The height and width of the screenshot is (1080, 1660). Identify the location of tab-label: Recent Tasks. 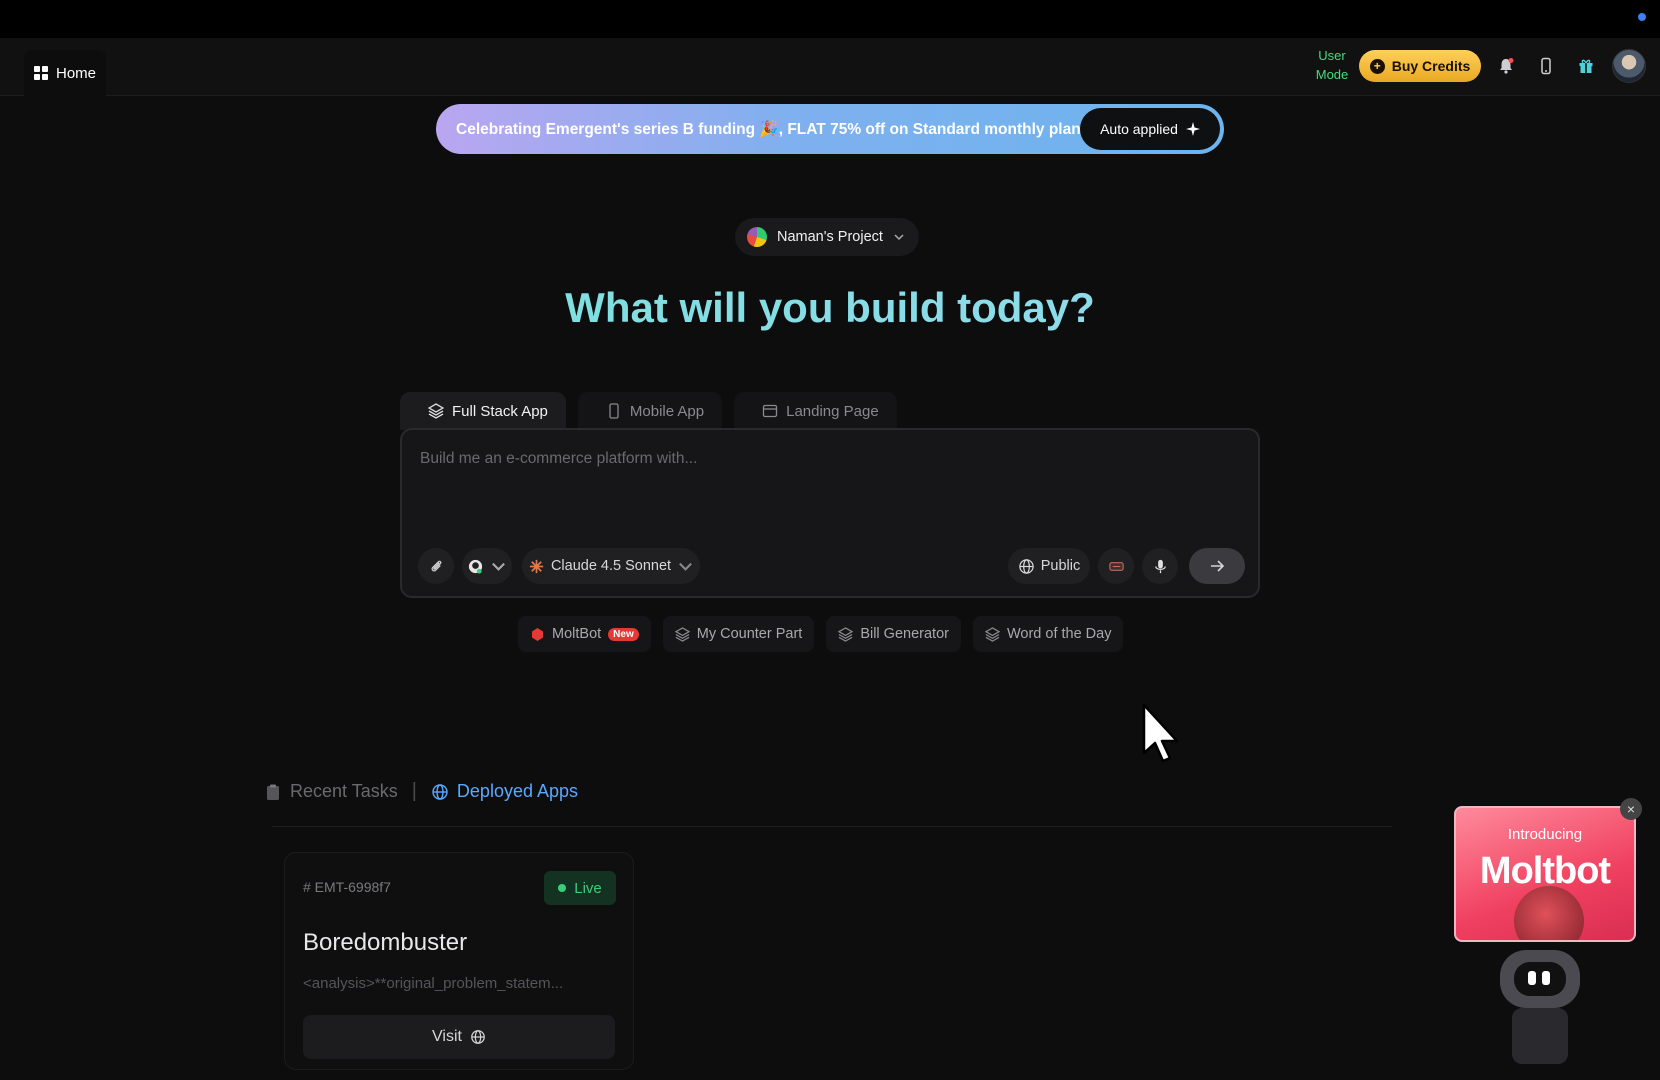
(344, 791).